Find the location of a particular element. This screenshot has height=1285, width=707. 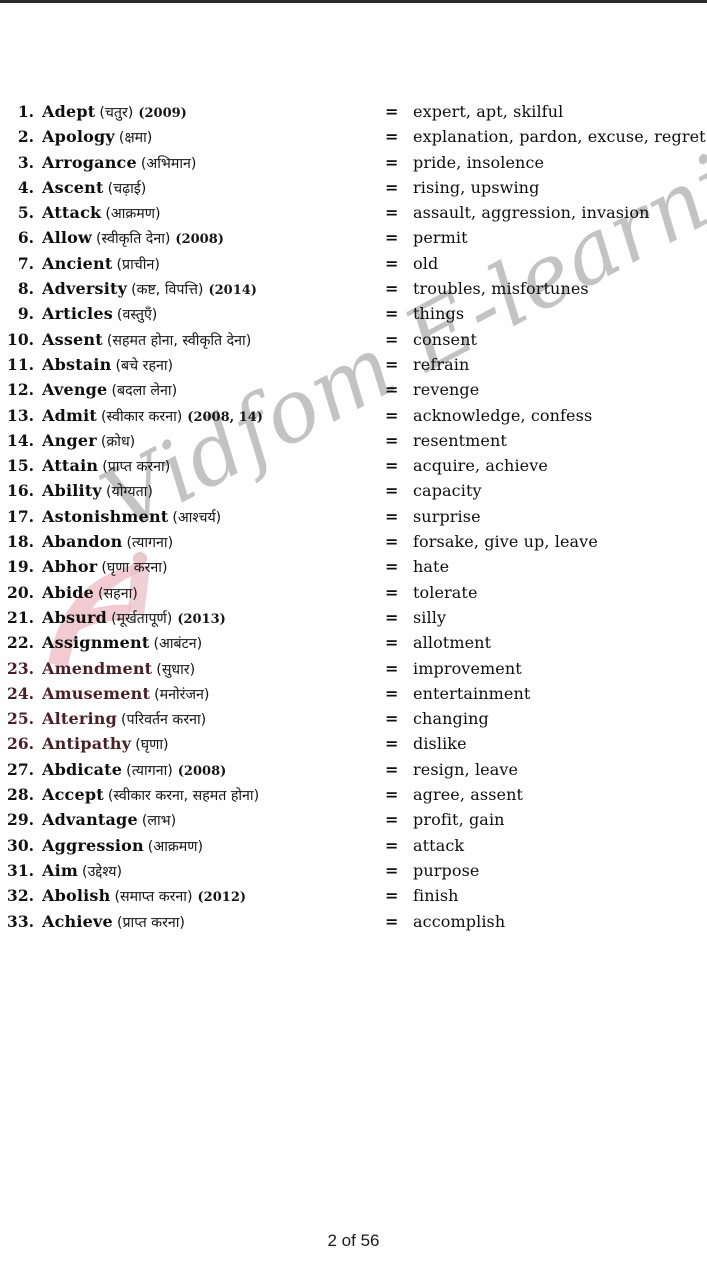

hindi-translation: (बदला लेना) is located at coordinates (144, 391).